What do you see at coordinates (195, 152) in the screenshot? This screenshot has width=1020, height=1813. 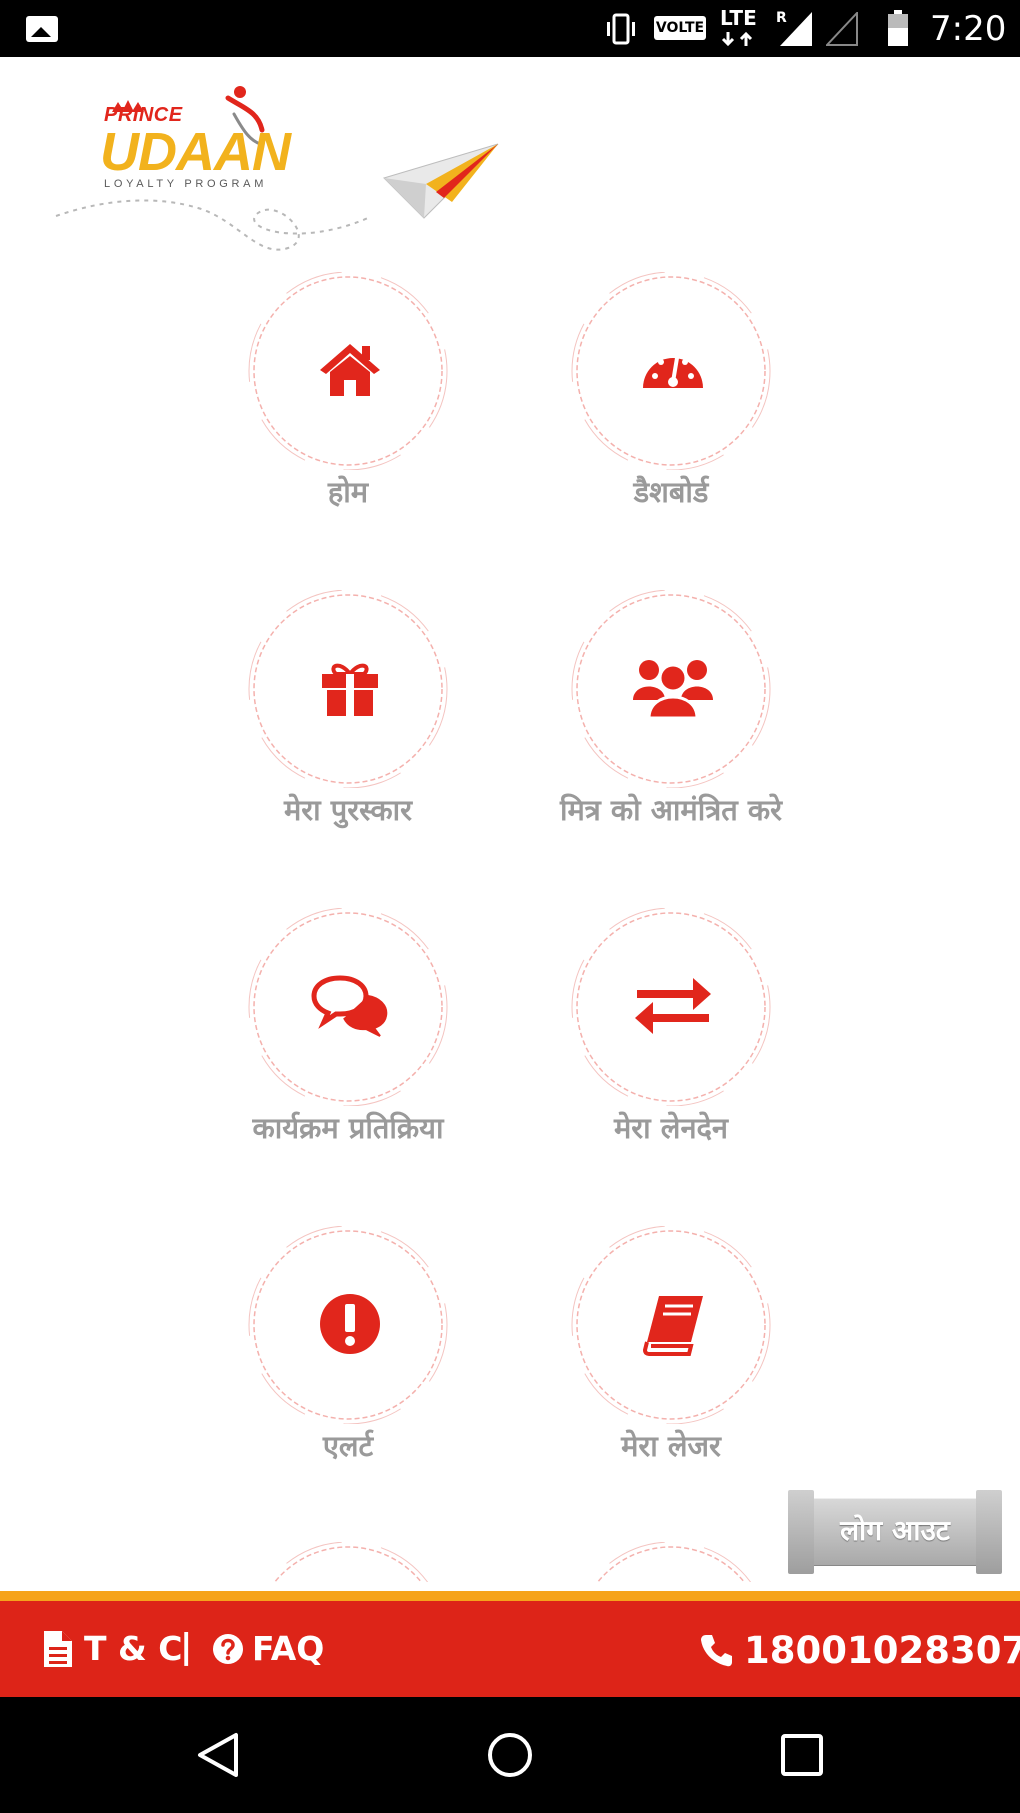 I see `logo-name: UDAAN` at bounding box center [195, 152].